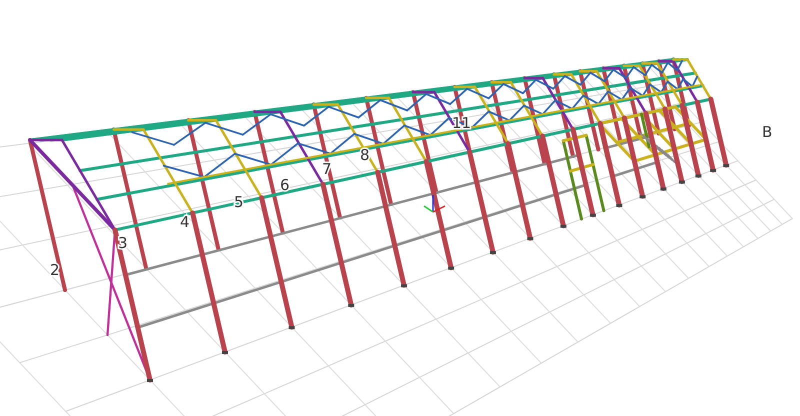 This screenshot has width=800, height=416. Describe the element at coordinates (285, 185) in the screenshot. I see `grid-axis-label: 6` at that location.